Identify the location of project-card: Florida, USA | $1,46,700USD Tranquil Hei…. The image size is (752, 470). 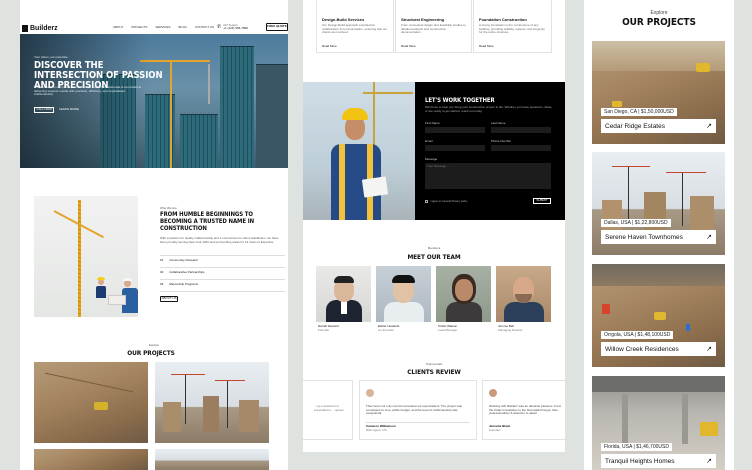
(658, 423).